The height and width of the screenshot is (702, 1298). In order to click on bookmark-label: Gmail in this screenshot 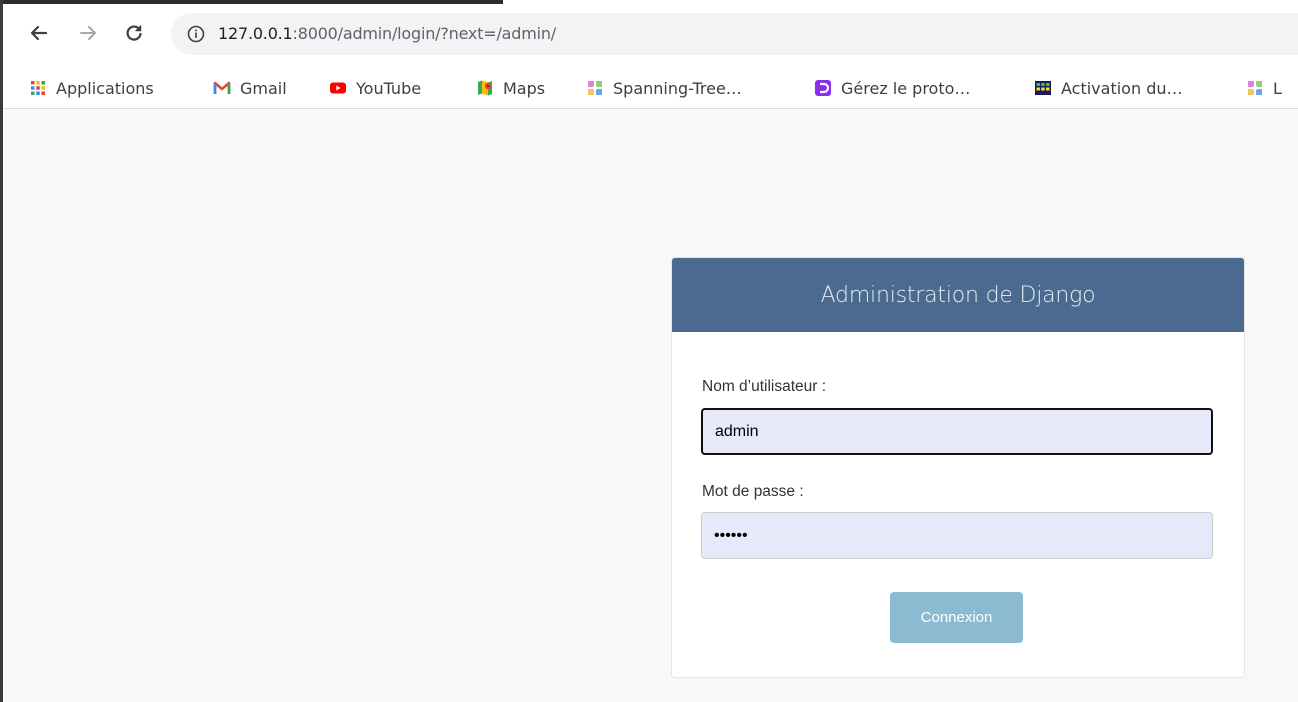, I will do `click(263, 88)`.